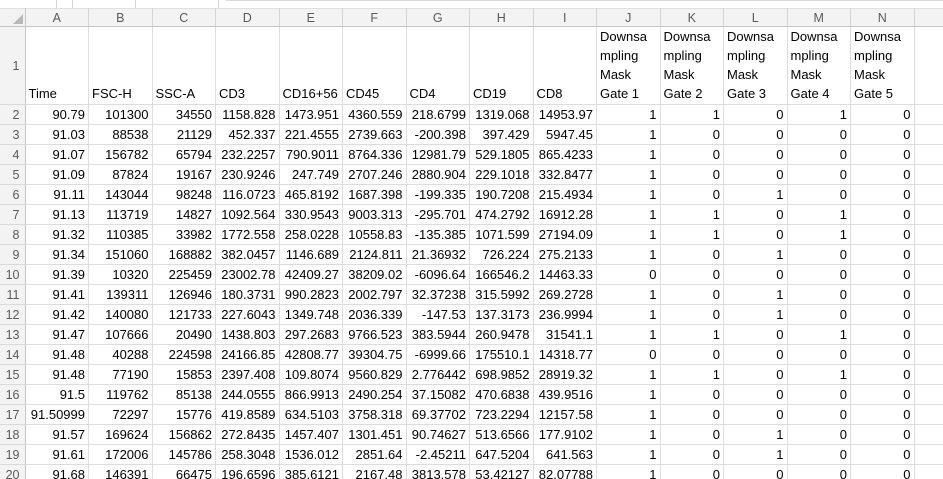 This screenshot has width=943, height=479. I want to click on cell-K19: 0, so click(692, 454).